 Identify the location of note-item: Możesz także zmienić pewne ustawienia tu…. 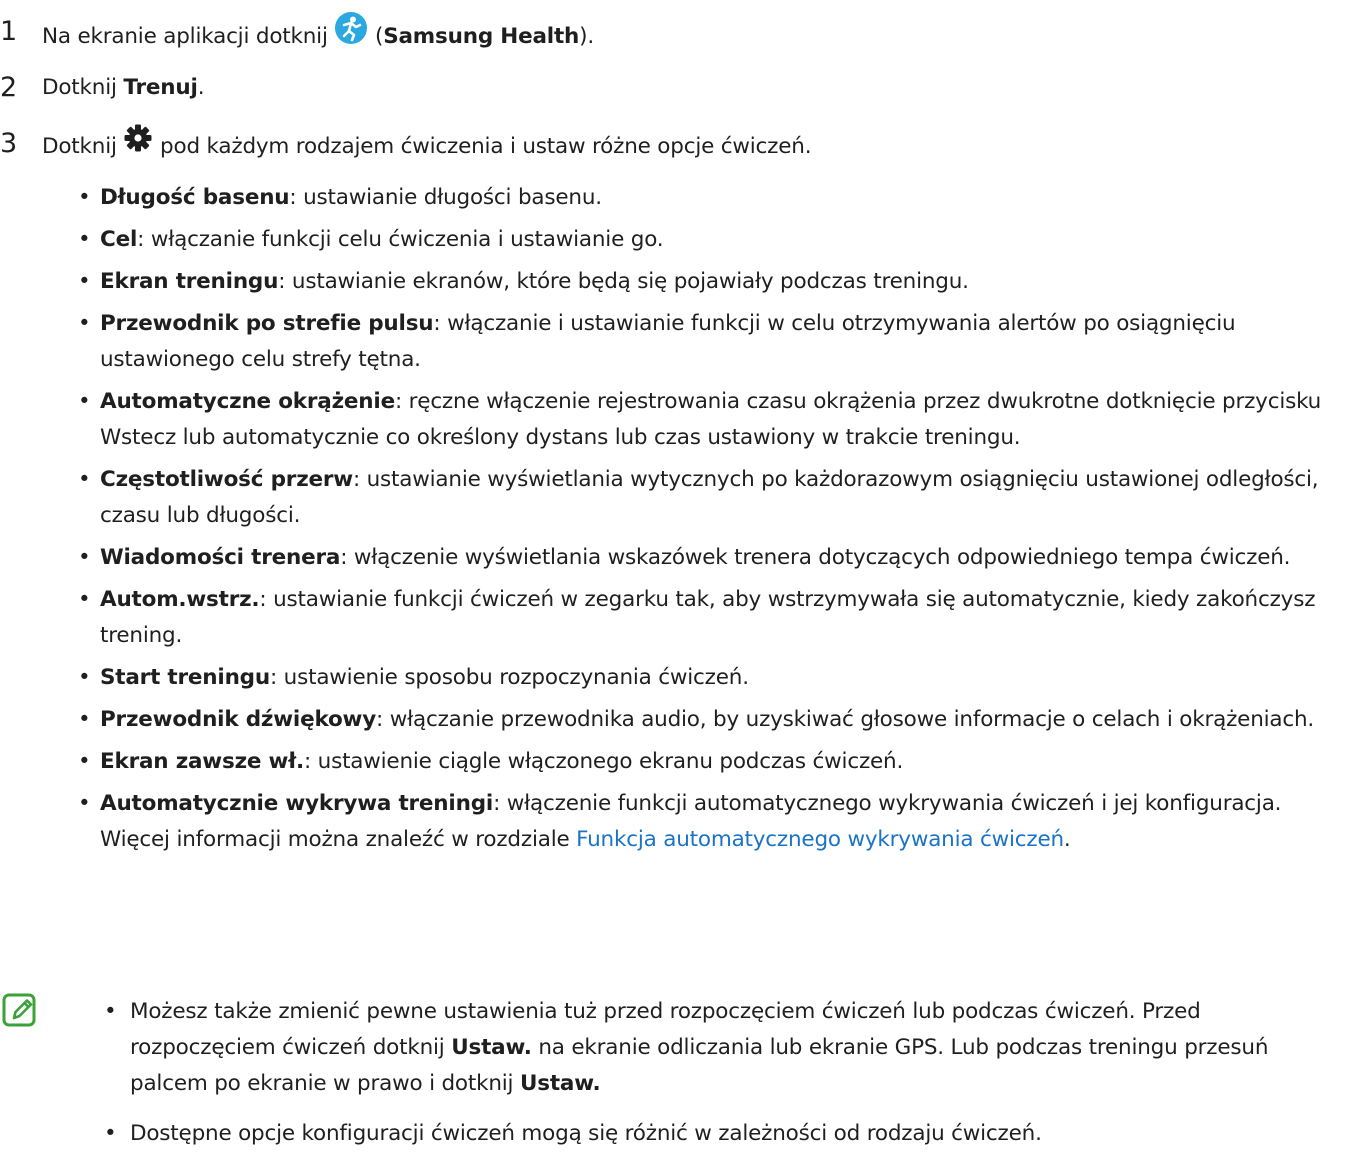
(722, 1048).